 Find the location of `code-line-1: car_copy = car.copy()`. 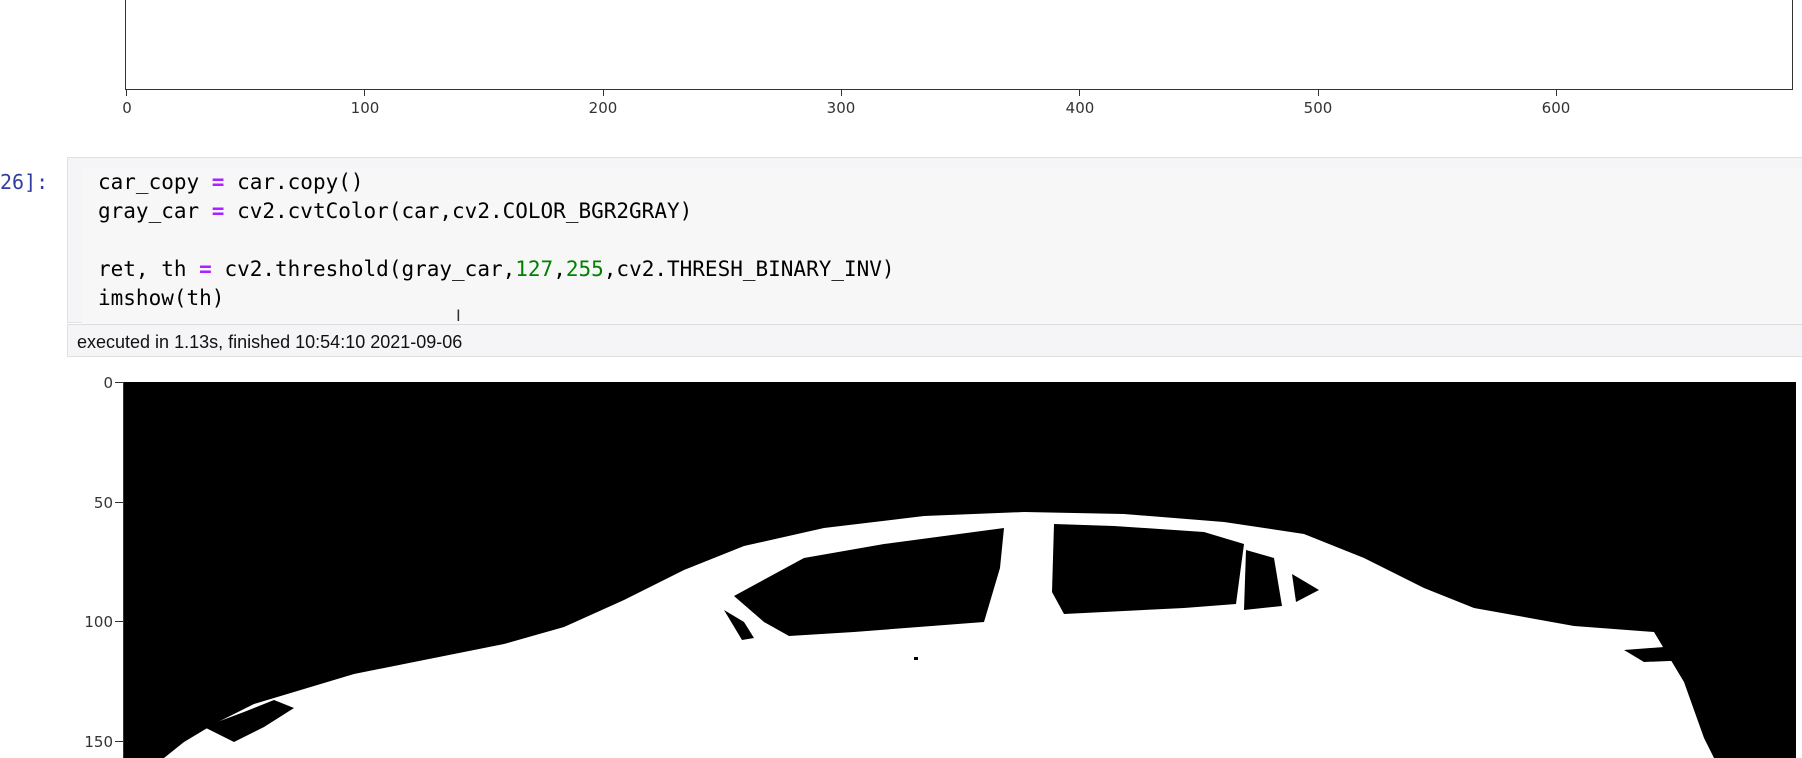

code-line-1: car_copy = car.copy() is located at coordinates (231, 182).